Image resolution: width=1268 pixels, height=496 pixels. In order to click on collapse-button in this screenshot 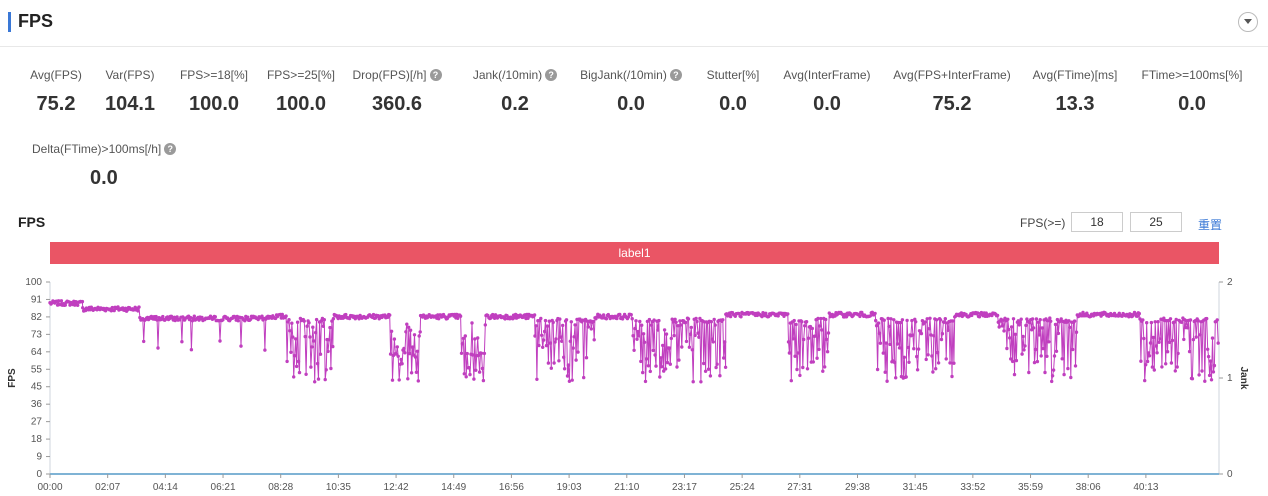, I will do `click(1248, 22)`.